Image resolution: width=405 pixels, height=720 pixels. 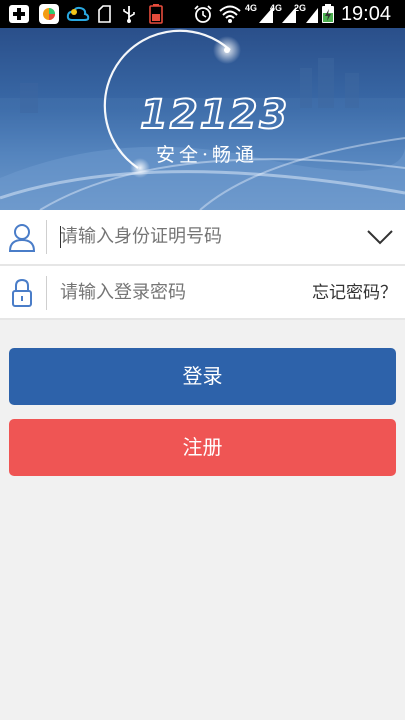 I want to click on lock-icon, so click(x=22, y=292).